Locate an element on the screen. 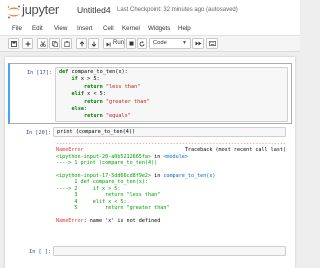  arrow-down-icon is located at coordinates (93, 44).